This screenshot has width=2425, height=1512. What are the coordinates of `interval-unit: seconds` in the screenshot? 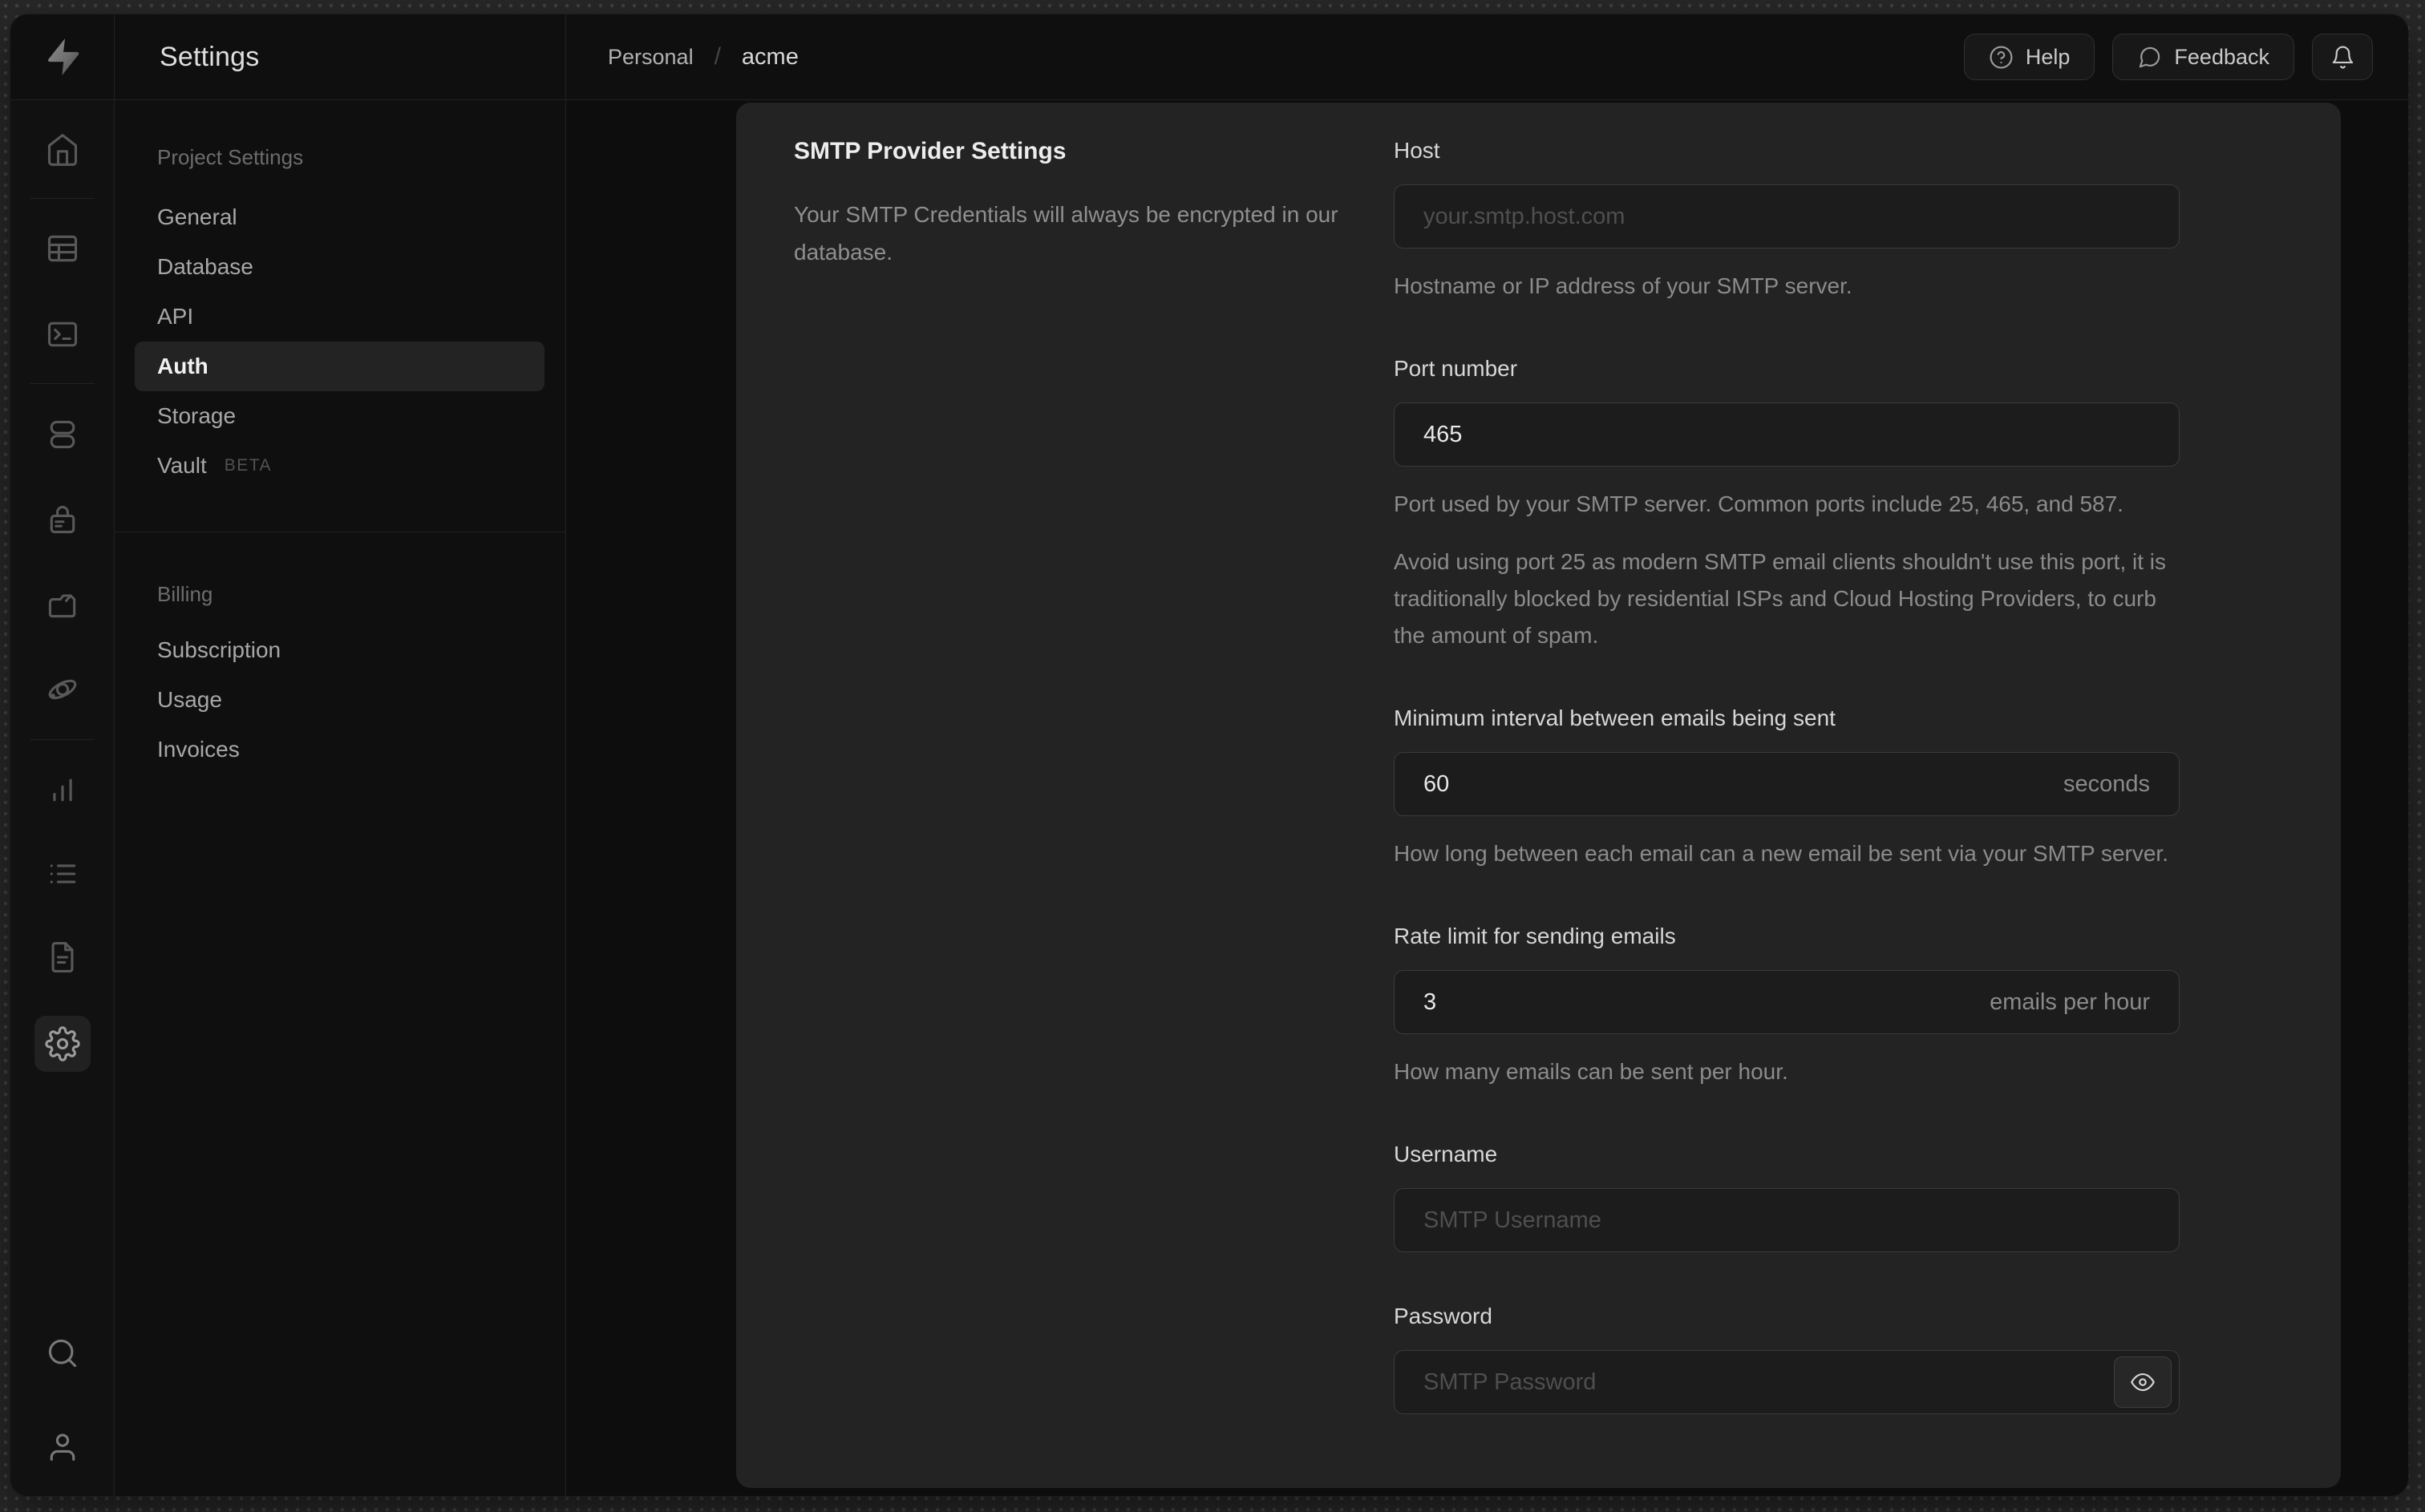 It's located at (2106, 783).